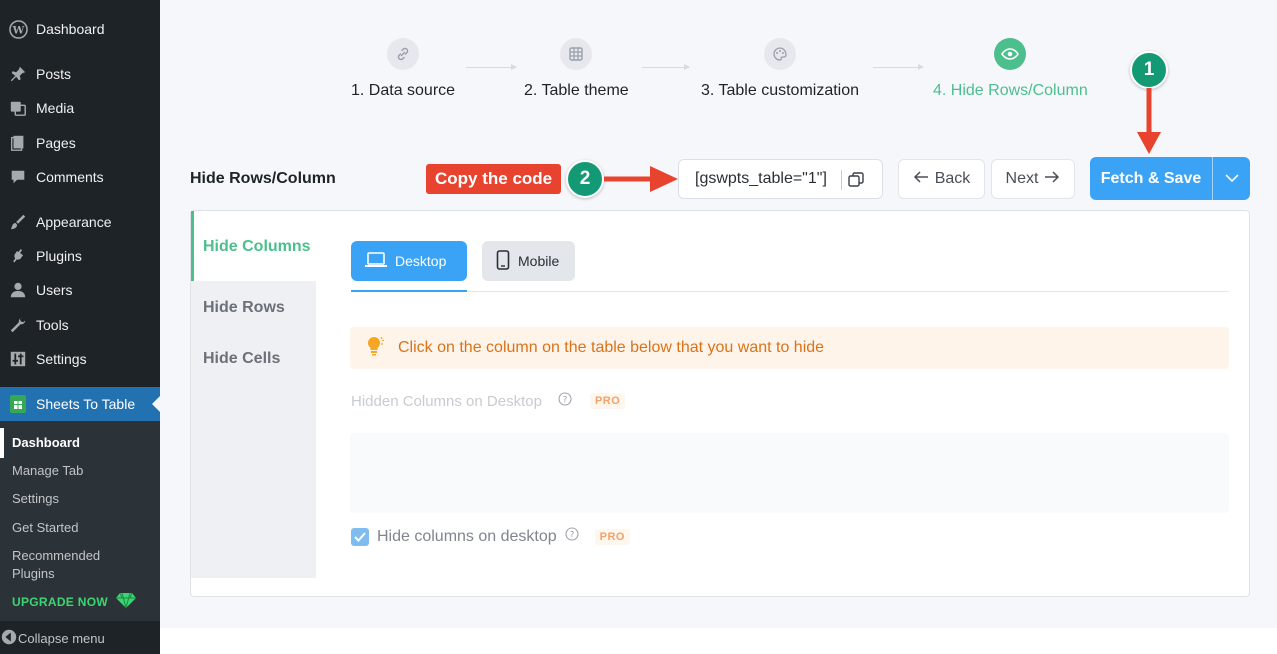 The width and height of the screenshot is (1277, 654). I want to click on hide-columns-checkbox-row: Hide columns on desktop ? PRO, so click(490, 536).